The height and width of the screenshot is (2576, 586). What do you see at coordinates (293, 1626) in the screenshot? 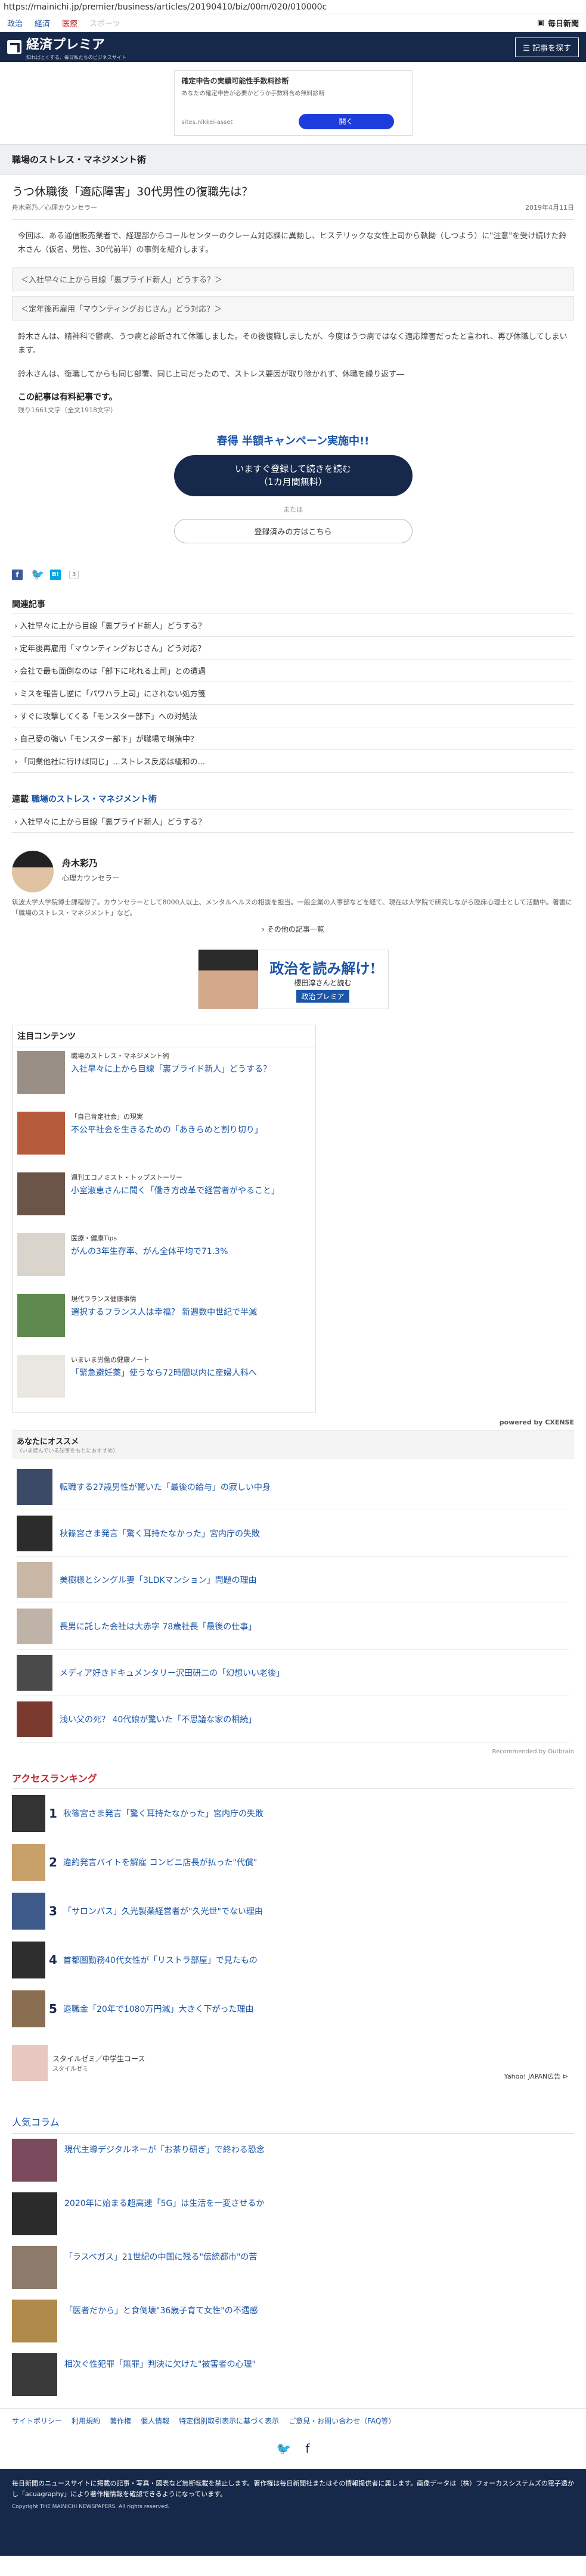
I see `recommend-item: 長男に託した会社は大赤字 78歳社長「最後の仕事」` at bounding box center [293, 1626].